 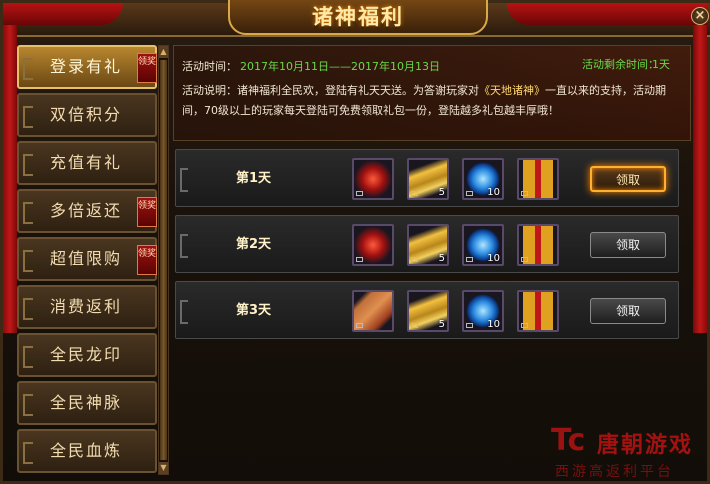 I want to click on left-ribbon, so click(x=10, y=168).